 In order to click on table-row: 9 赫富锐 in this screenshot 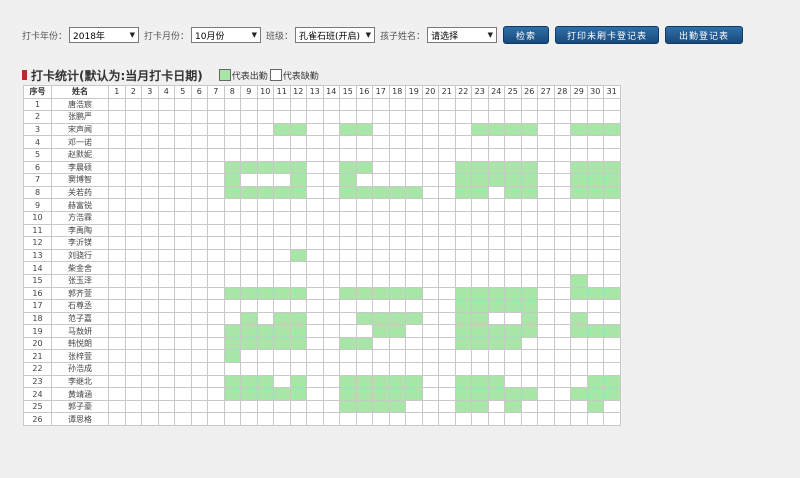, I will do `click(322, 205)`.